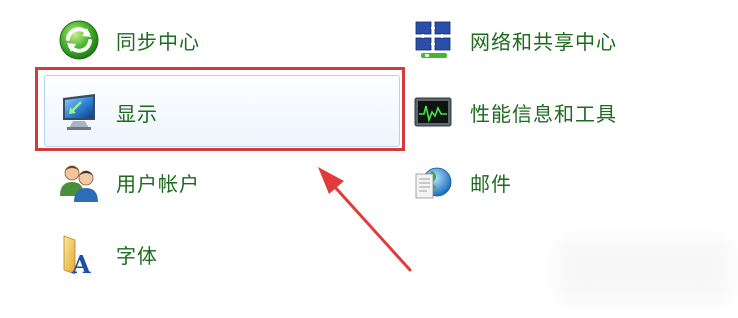 Image resolution: width=738 pixels, height=318 pixels. I want to click on network-sharing-icon, so click(433, 40).